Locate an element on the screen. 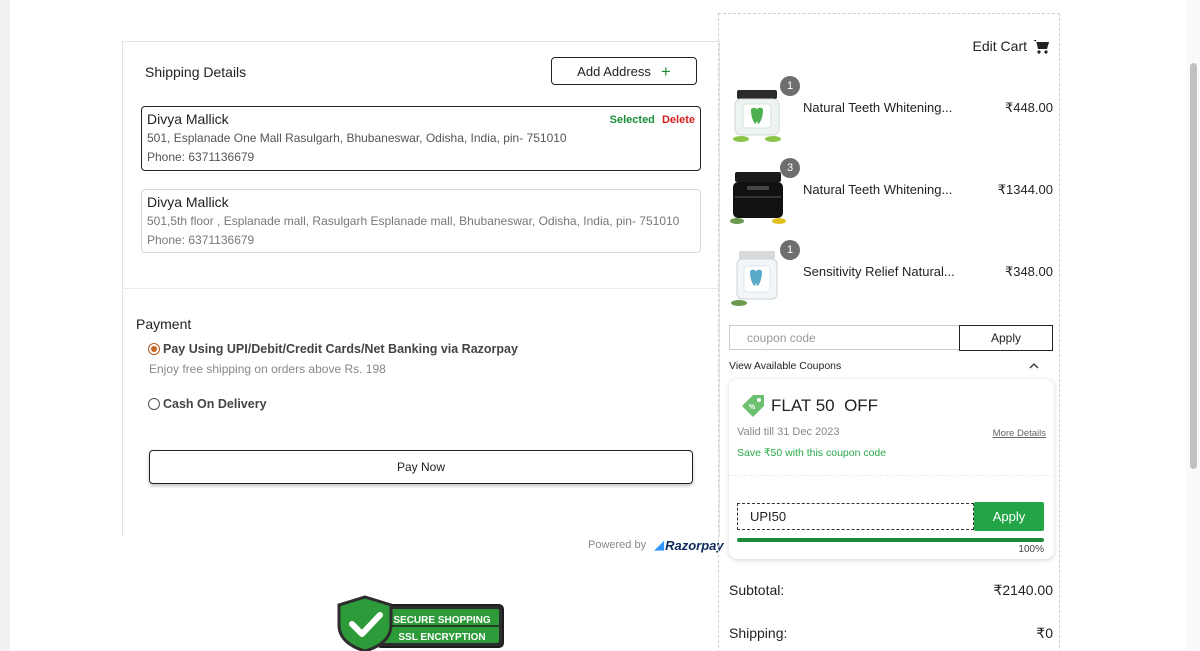  cart-item: 1 Natural Teeth Whitening... ₹448.00 is located at coordinates (891, 110).